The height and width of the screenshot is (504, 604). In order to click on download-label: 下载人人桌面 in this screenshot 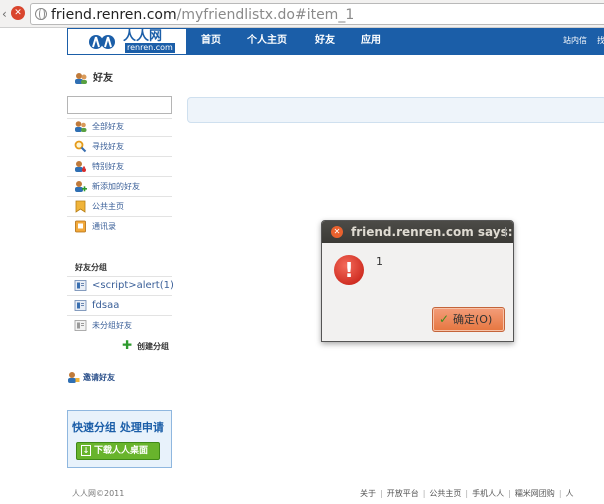, I will do `click(121, 451)`.